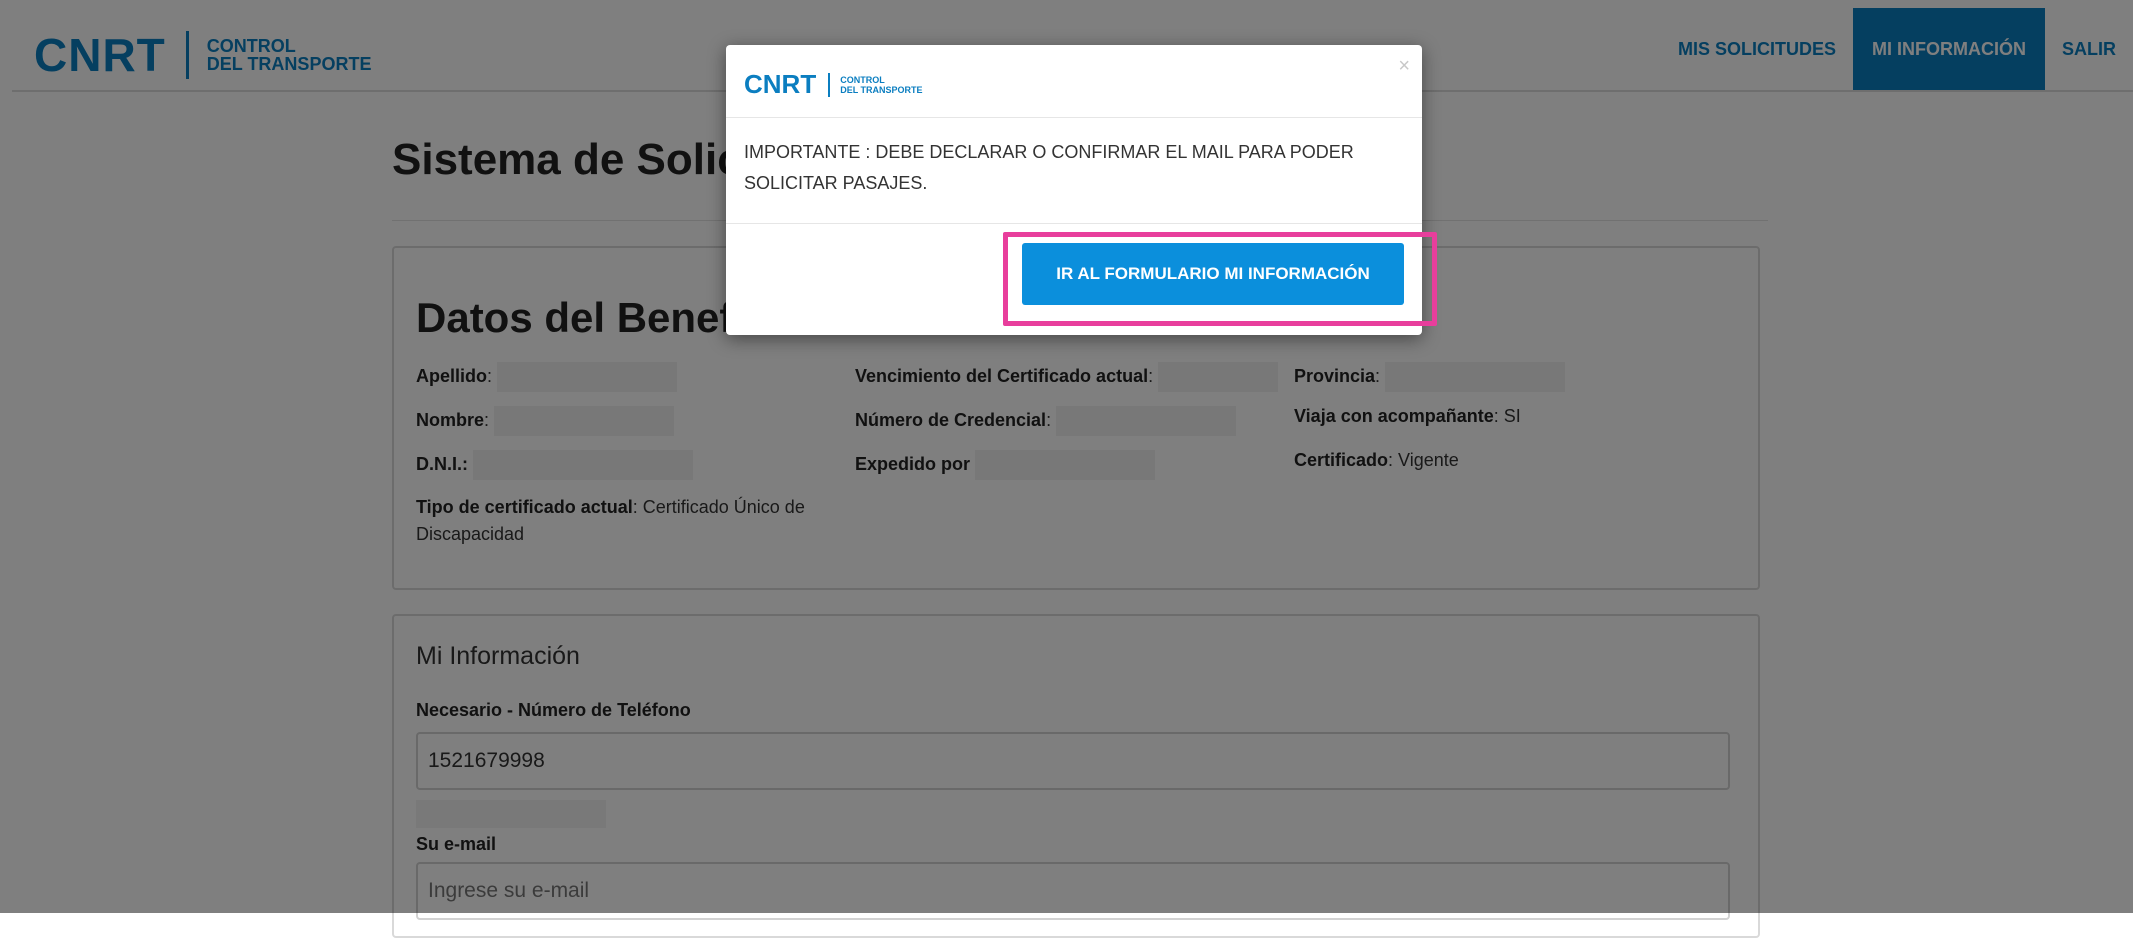  What do you see at coordinates (1074, 223) in the screenshot?
I see `modal-footer-divider` at bounding box center [1074, 223].